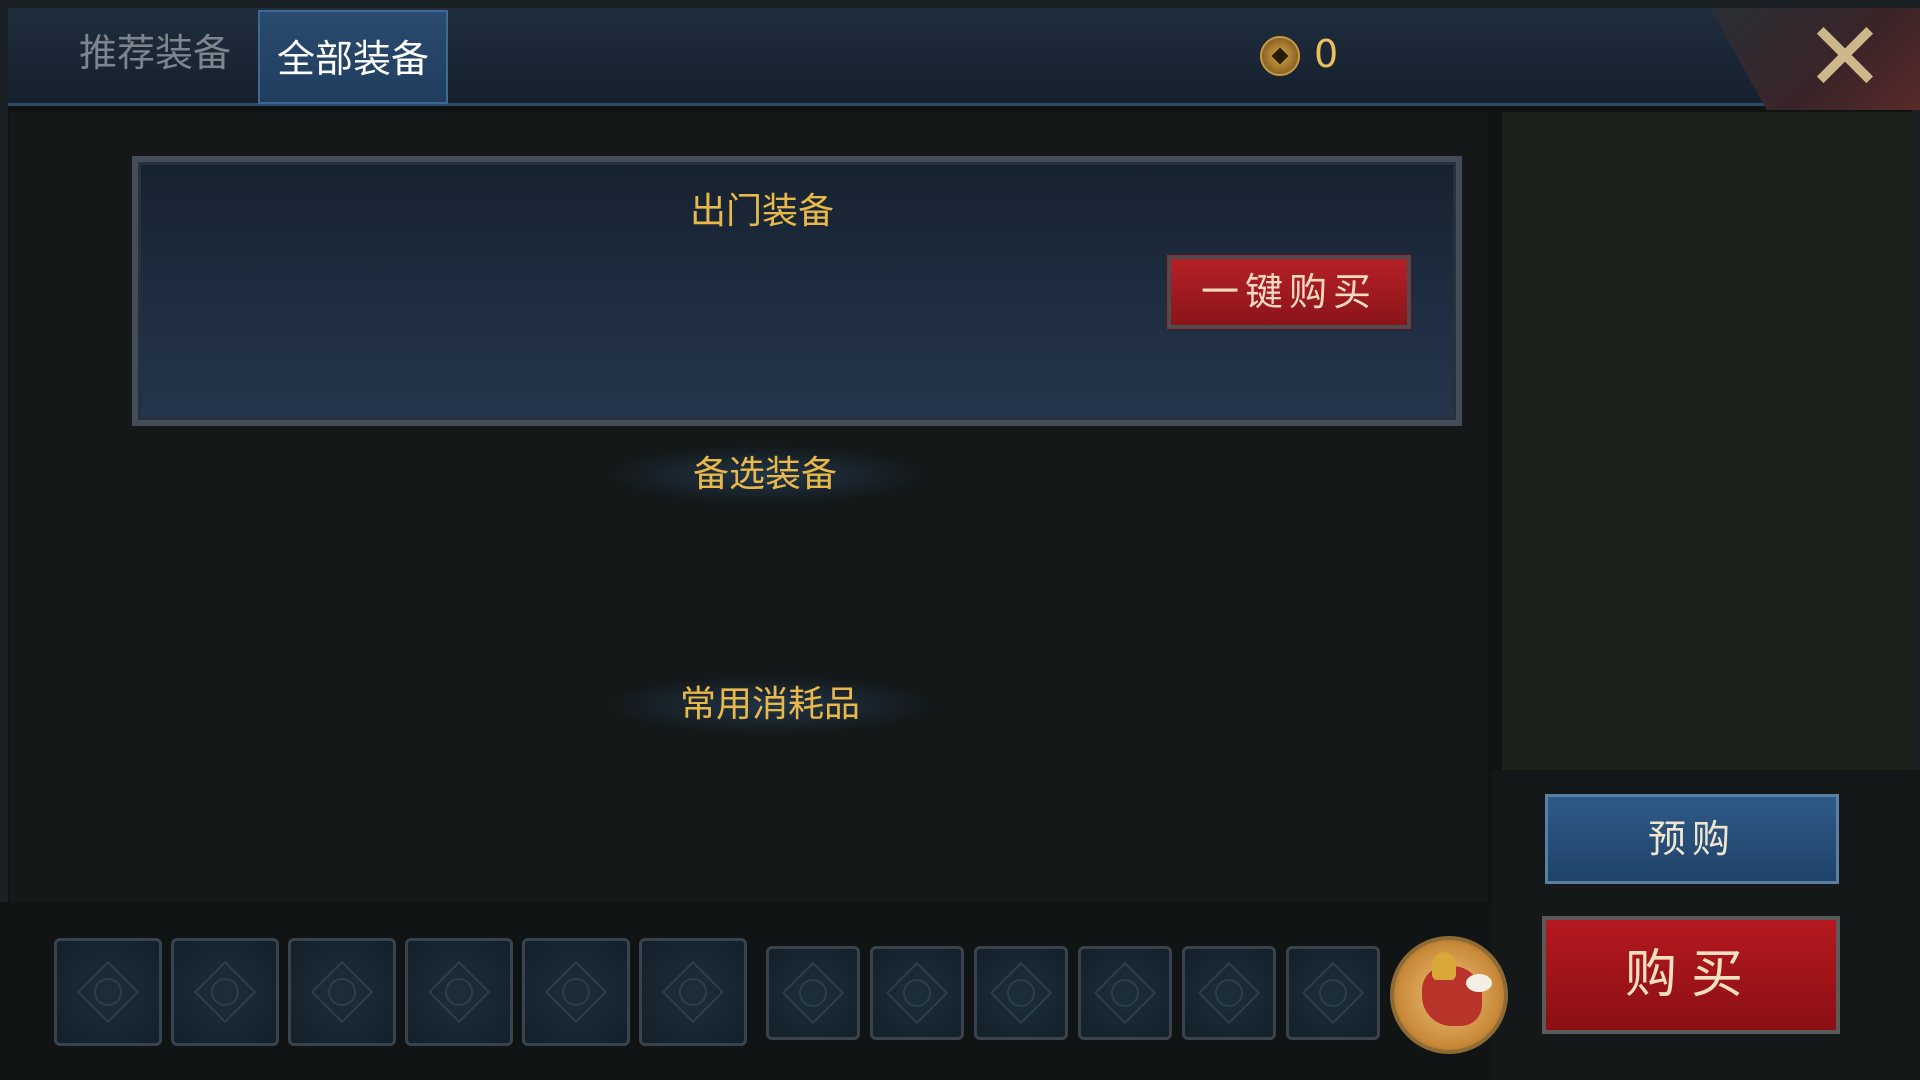 This screenshot has width=1920, height=1080. I want to click on item-detail-panel, so click(1707, 441).